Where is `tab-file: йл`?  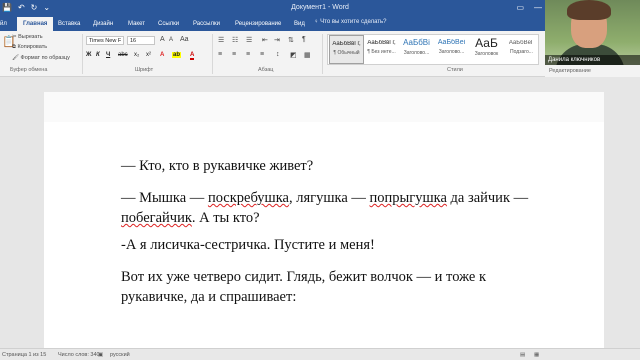
tab-file: йл is located at coordinates (3, 24).